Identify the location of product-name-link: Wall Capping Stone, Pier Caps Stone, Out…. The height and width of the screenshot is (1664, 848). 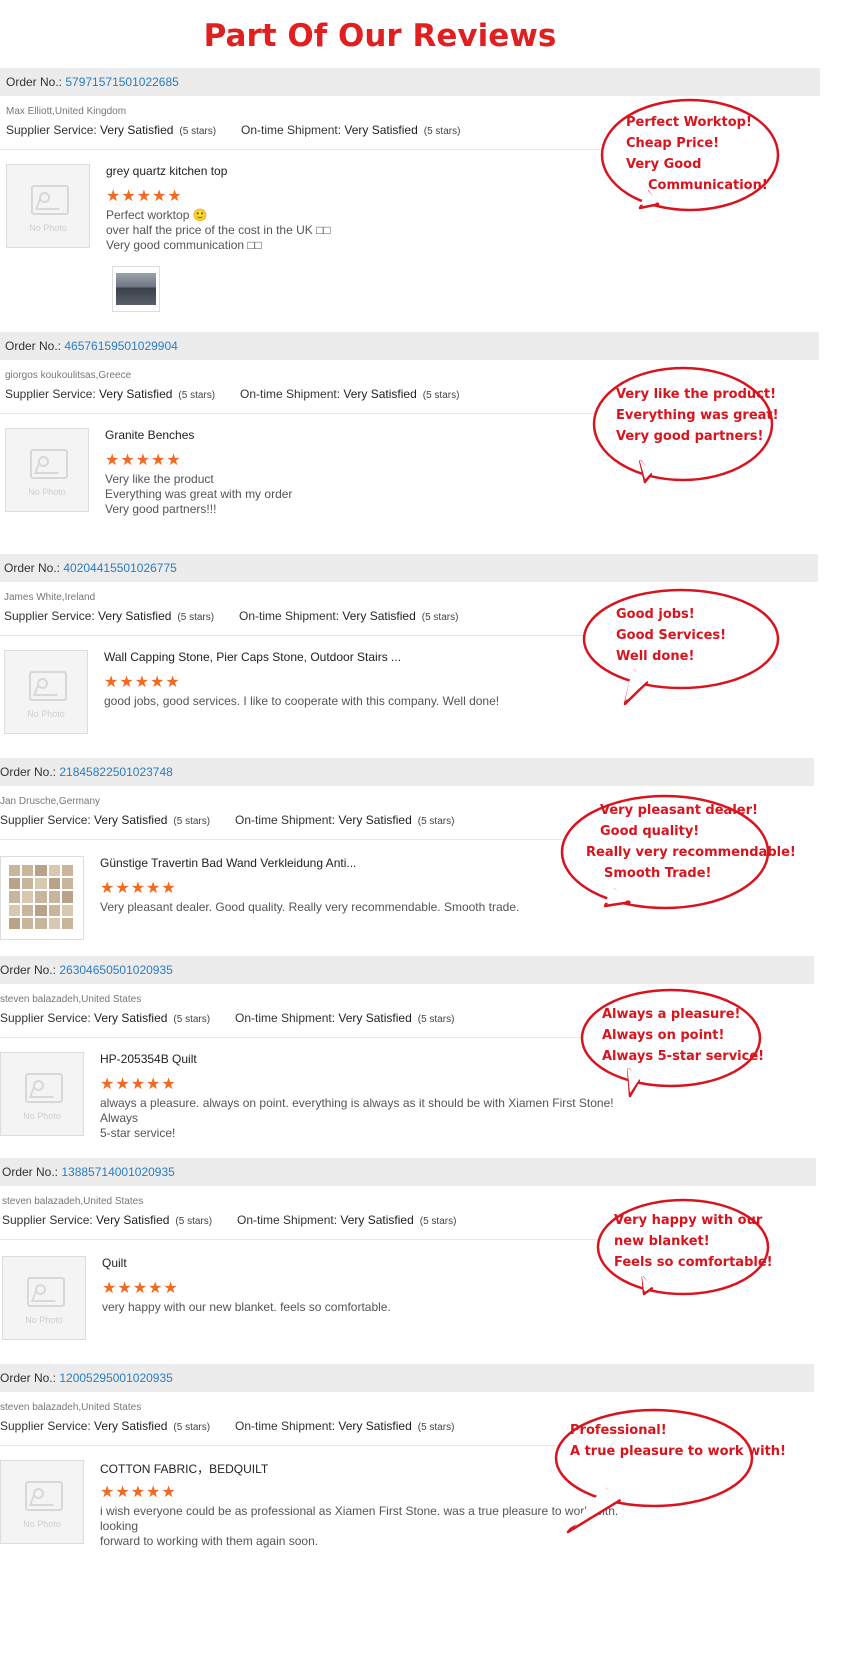
(252, 657).